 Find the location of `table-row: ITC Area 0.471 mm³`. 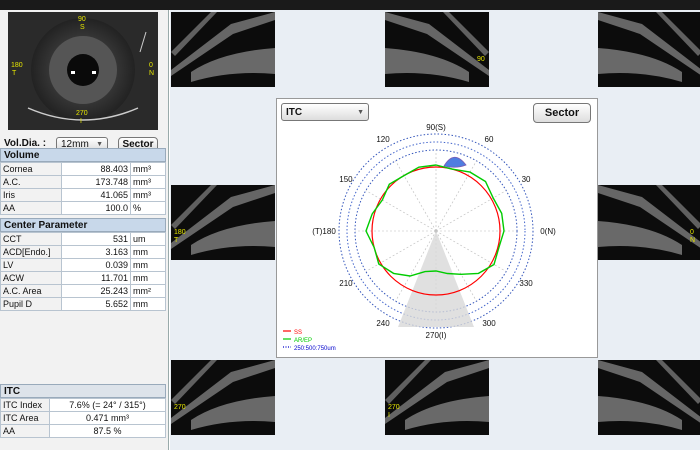

table-row: ITC Area 0.471 mm³ is located at coordinates (83, 418).